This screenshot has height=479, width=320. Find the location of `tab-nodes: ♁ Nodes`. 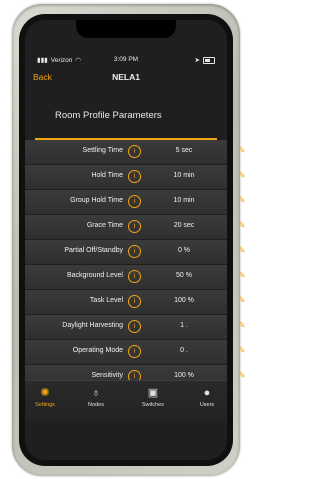

tab-nodes: ♁ Nodes is located at coordinates (96, 397).